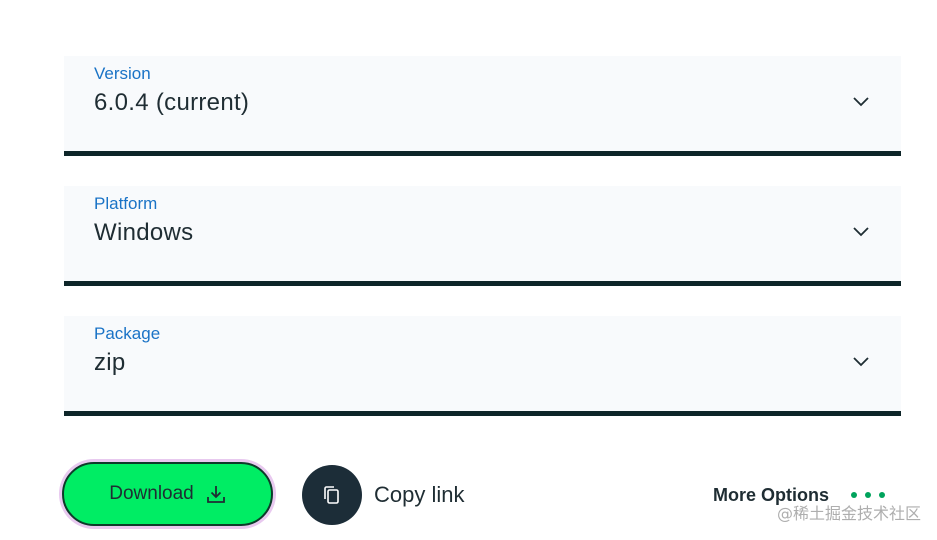 This screenshot has height=540, width=937. I want to click on more-dots-icon, so click(868, 495).